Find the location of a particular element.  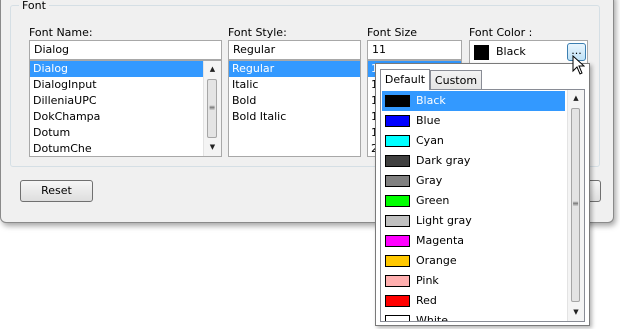

color-item: Light gray is located at coordinates (473, 221).